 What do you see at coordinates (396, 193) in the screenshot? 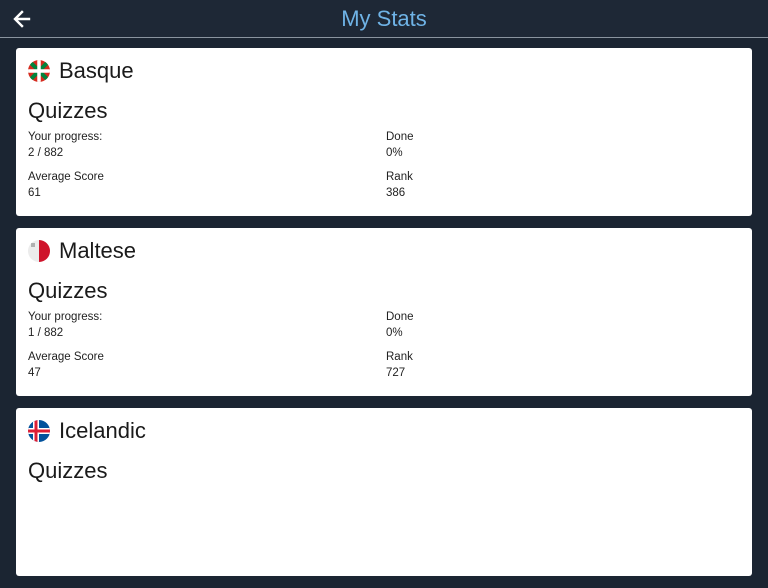
I see `rank-value: 386` at bounding box center [396, 193].